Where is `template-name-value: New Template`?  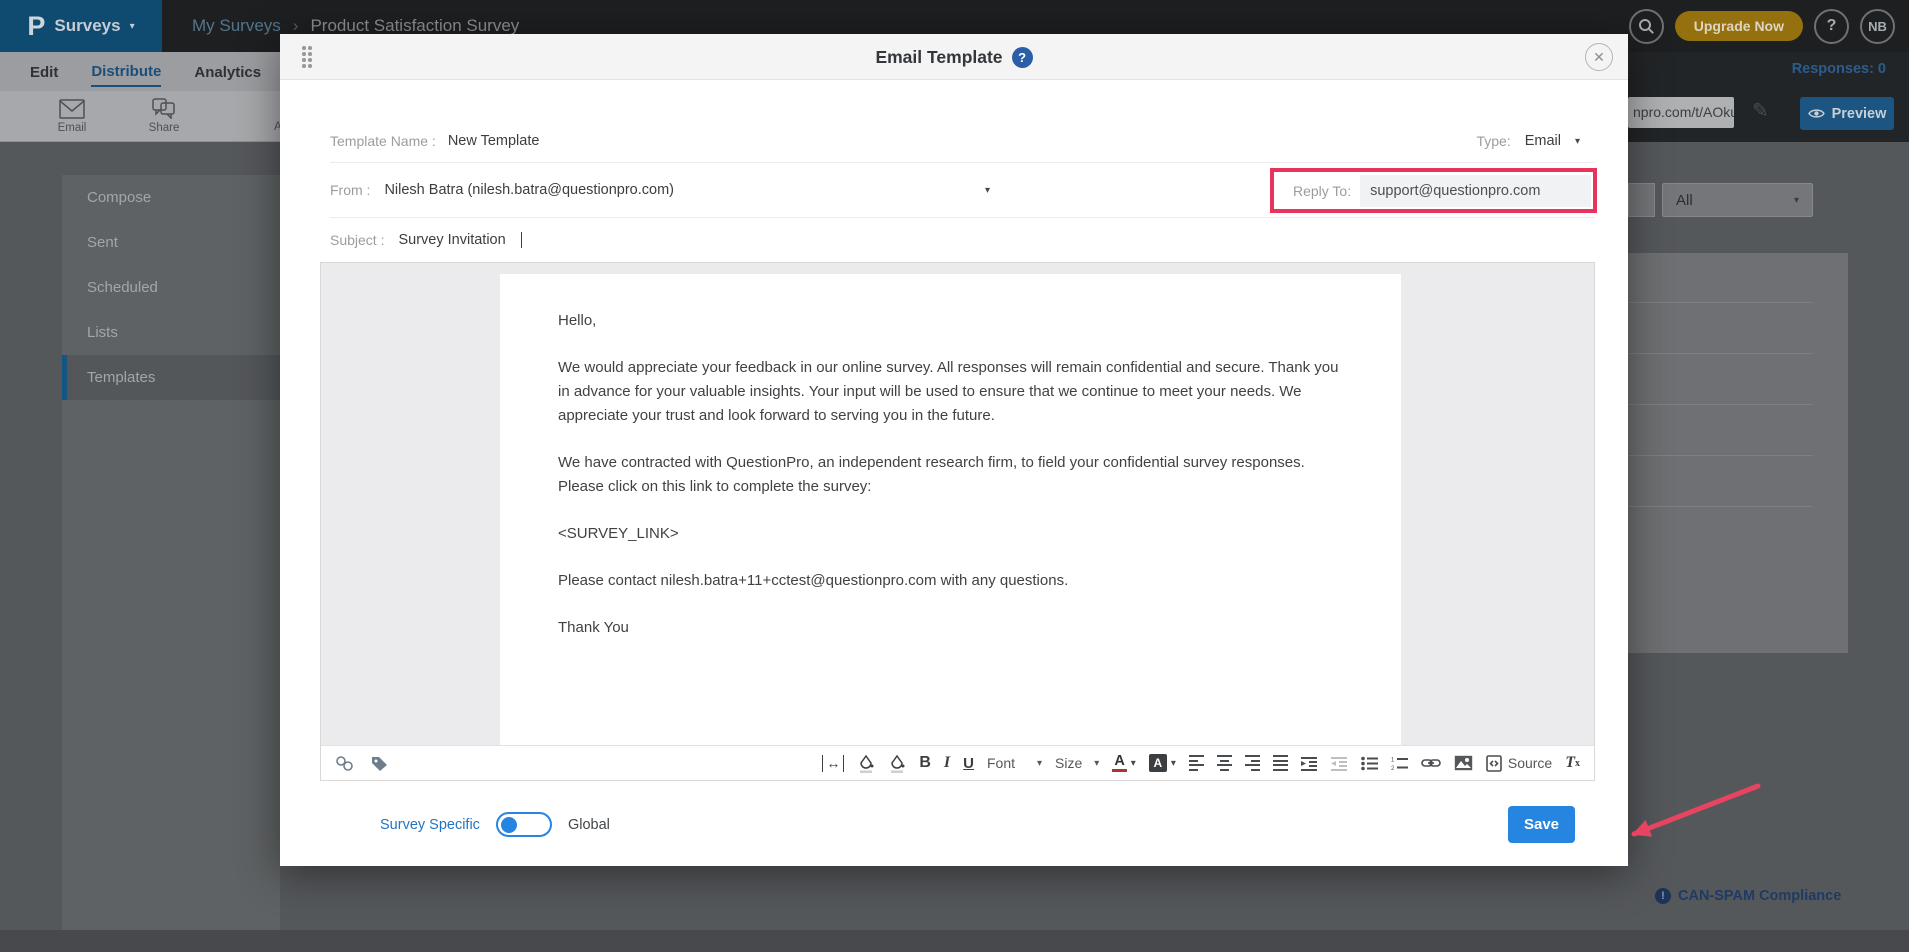
template-name-value: New Template is located at coordinates (494, 141).